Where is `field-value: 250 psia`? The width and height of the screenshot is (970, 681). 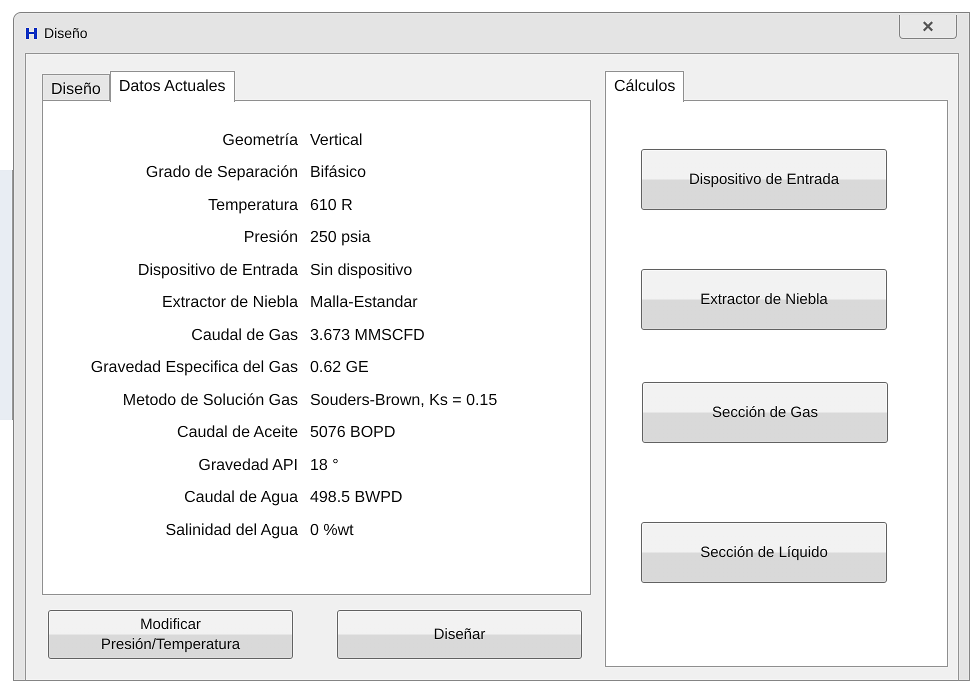 field-value: 250 psia is located at coordinates (340, 238).